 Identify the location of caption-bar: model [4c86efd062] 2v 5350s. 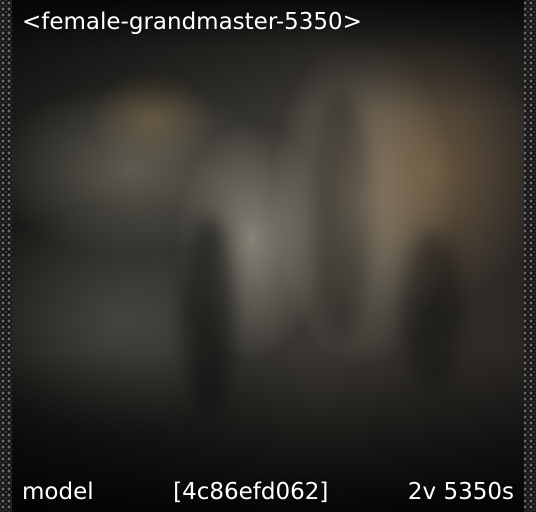
(268, 492).